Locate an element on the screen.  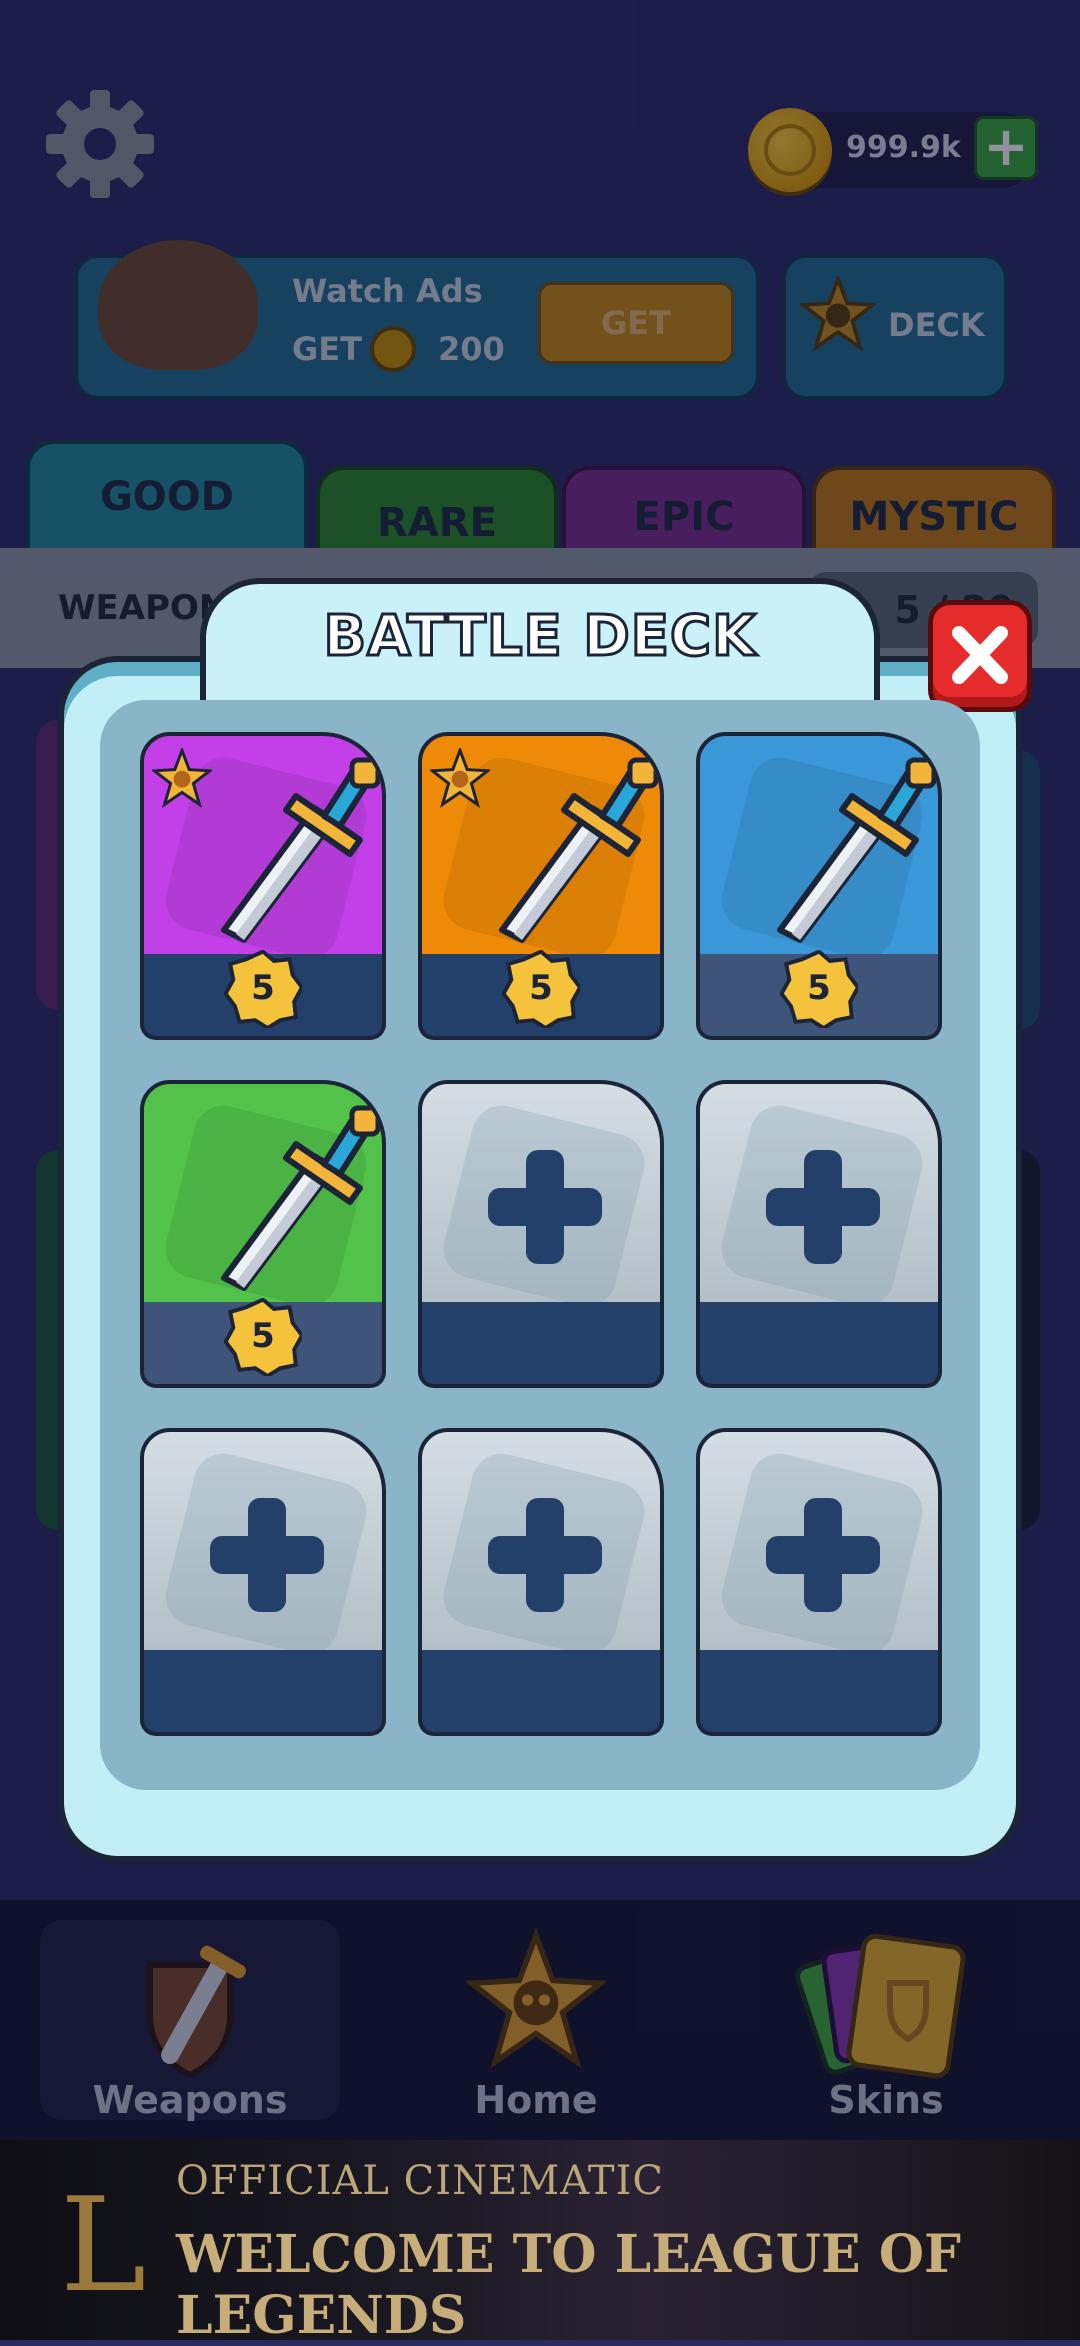
league-logo-icon: L is located at coordinates (103, 2245).